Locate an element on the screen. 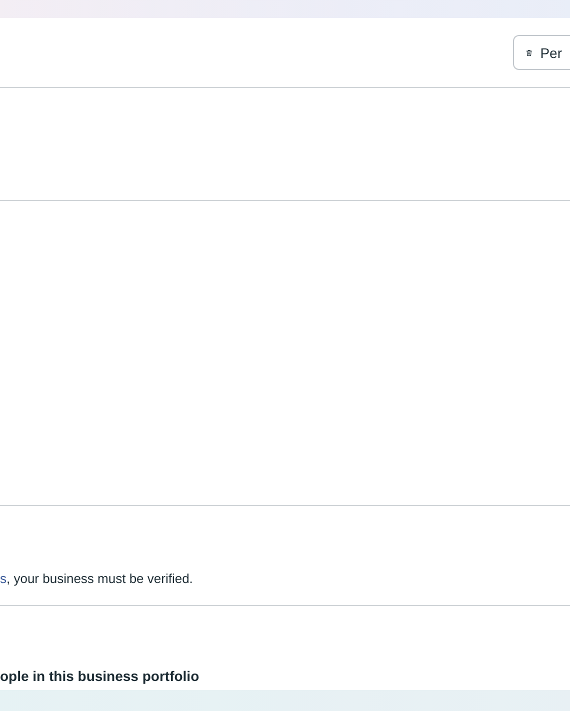  link: s is located at coordinates (3, 578).